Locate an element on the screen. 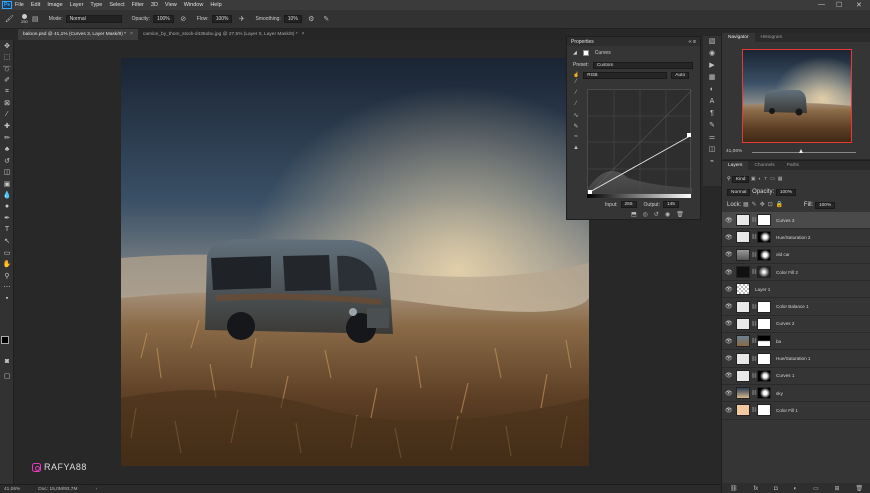 Image resolution: width=870 pixels, height=493 pixels. paragraph-icon: ¶ is located at coordinates (712, 114).